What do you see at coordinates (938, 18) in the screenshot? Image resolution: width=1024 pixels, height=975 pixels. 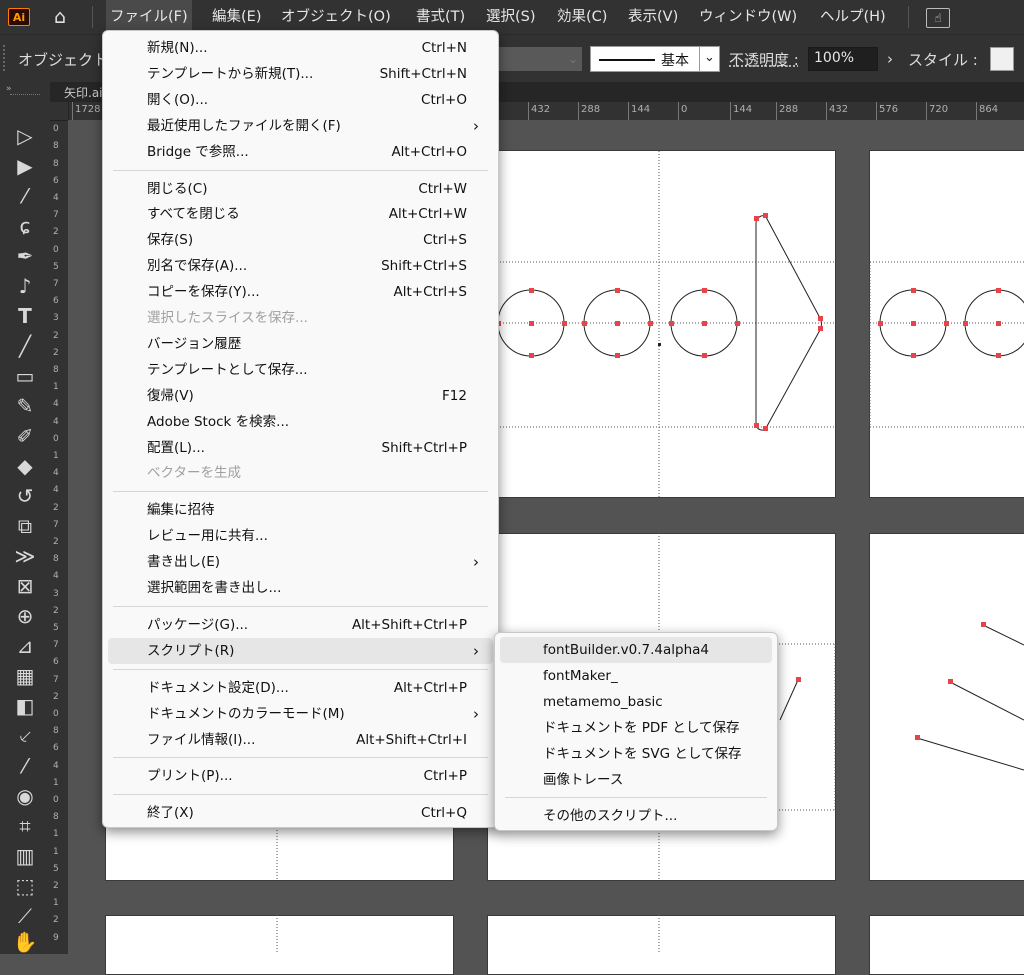 I see `arrange-documents-icon: ☝` at bounding box center [938, 18].